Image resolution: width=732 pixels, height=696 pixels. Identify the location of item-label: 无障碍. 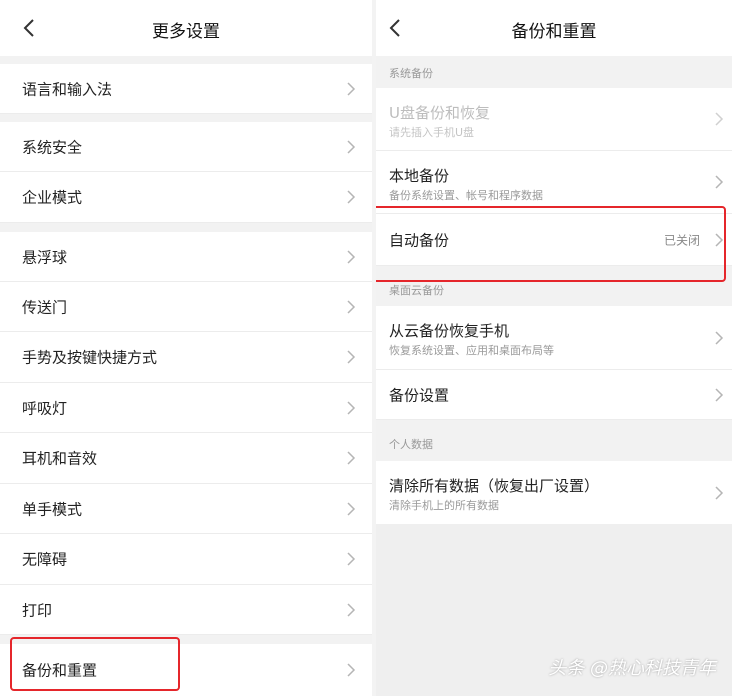
(45, 559).